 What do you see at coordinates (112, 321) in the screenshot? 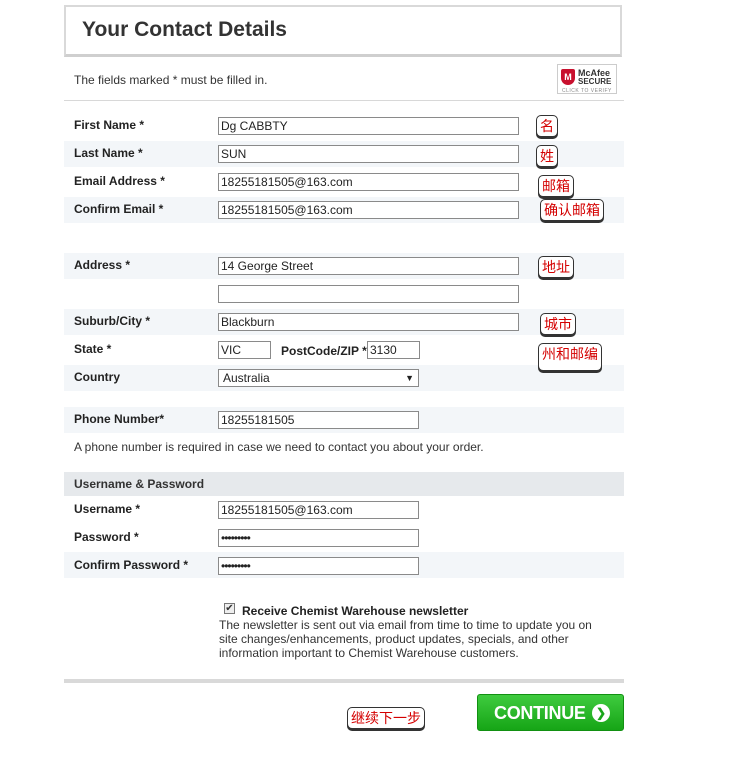
I see `suburb-label: Suburb/City *` at bounding box center [112, 321].